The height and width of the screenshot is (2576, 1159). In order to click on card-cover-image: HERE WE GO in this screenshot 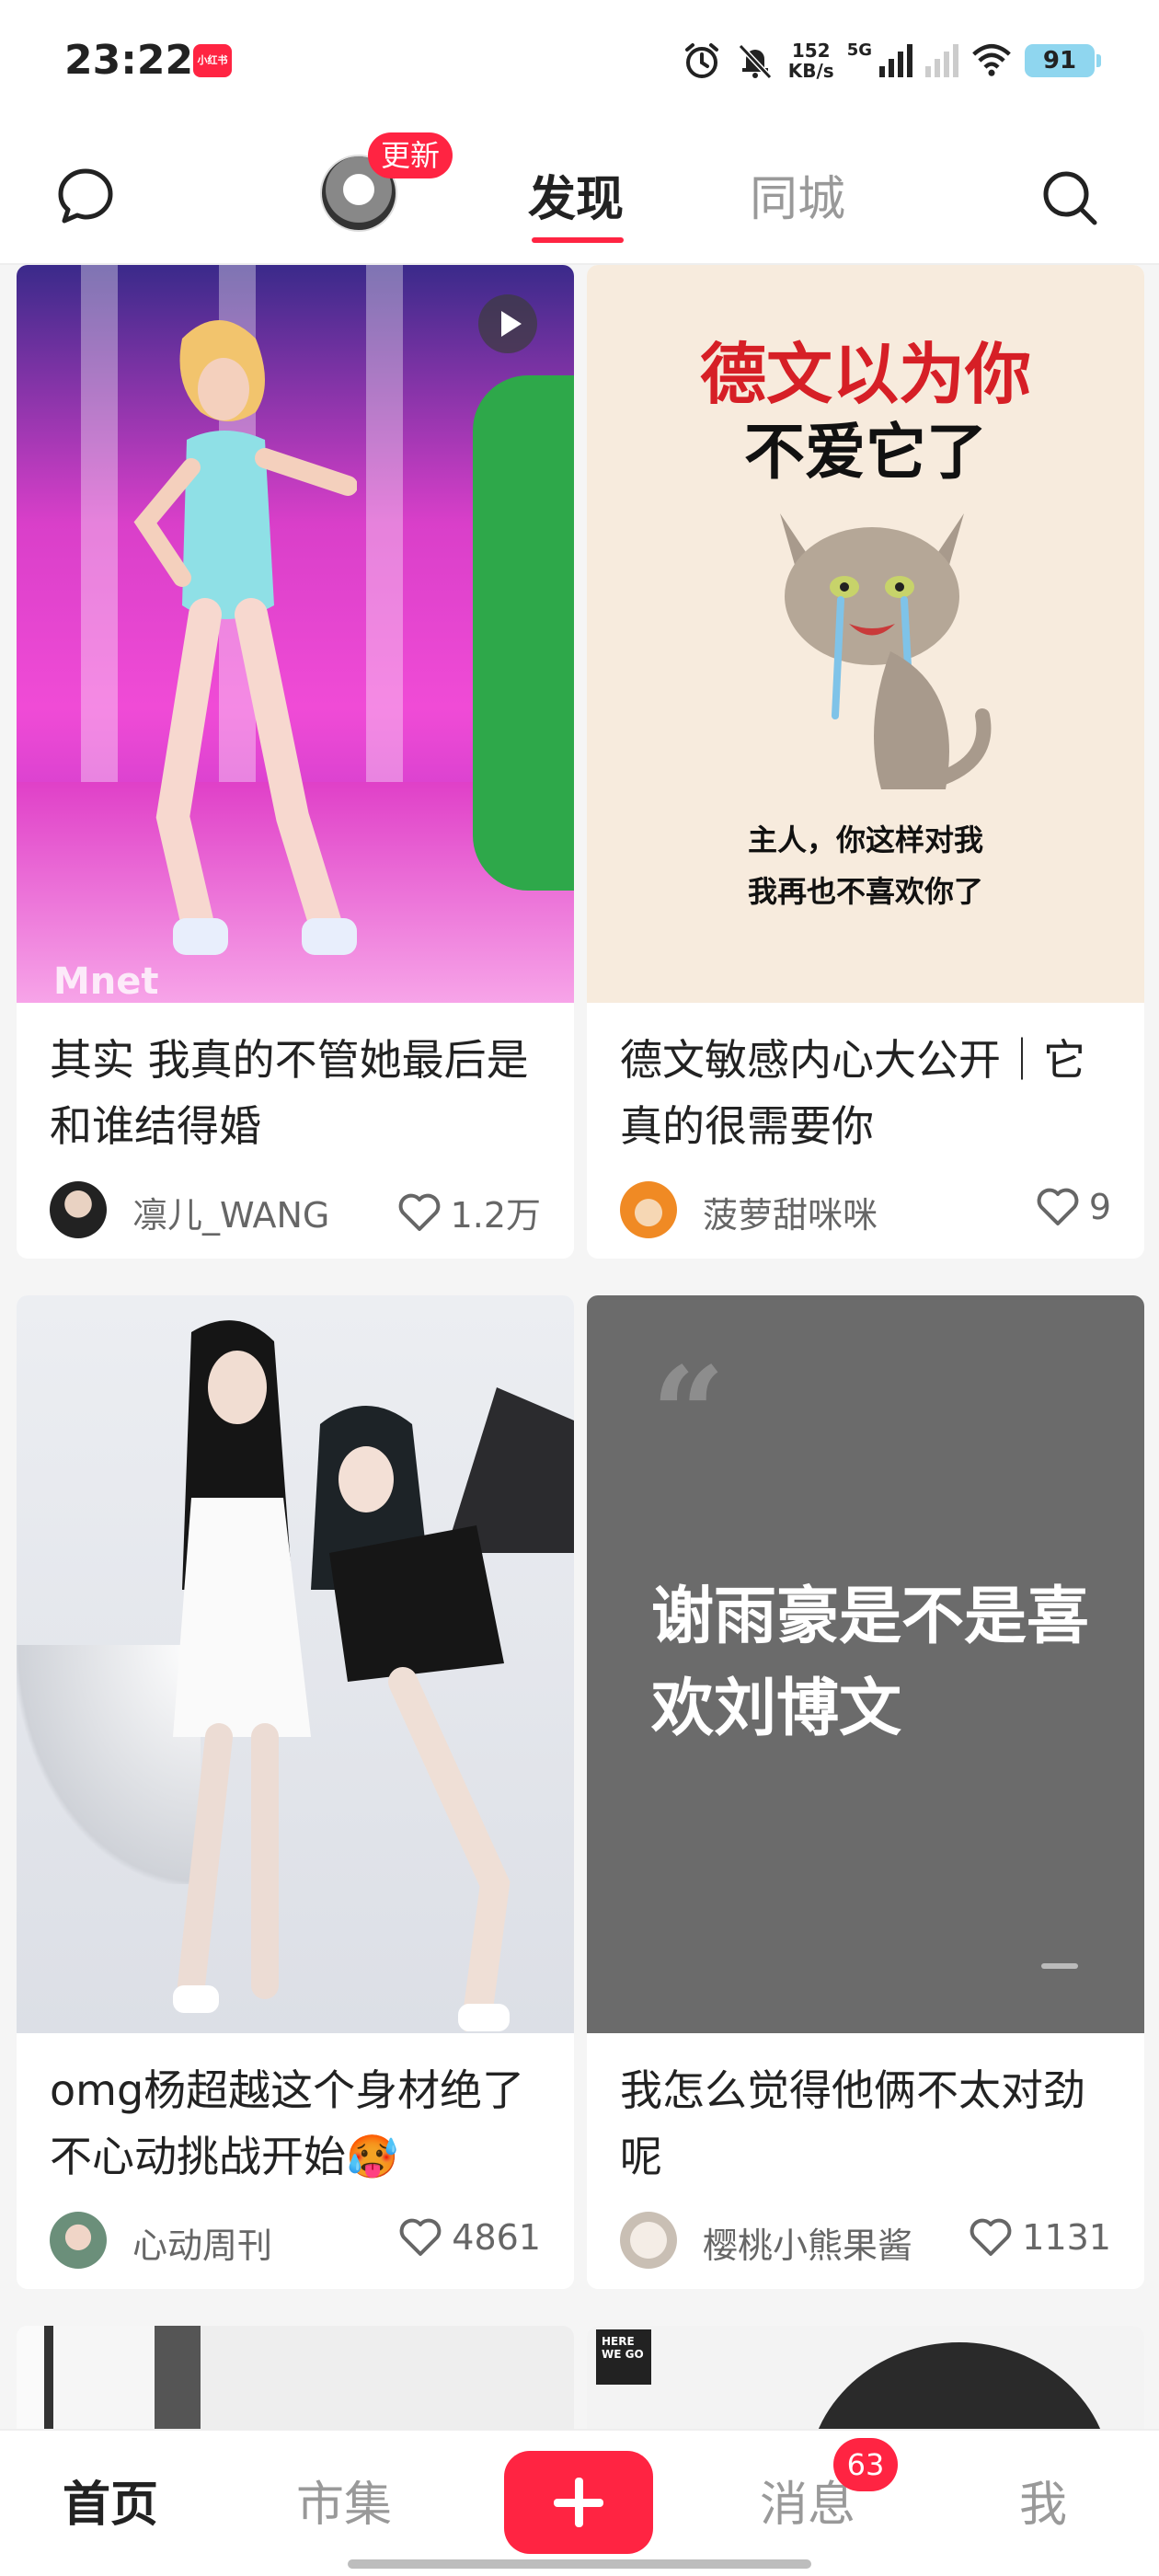, I will do `click(865, 2377)`.